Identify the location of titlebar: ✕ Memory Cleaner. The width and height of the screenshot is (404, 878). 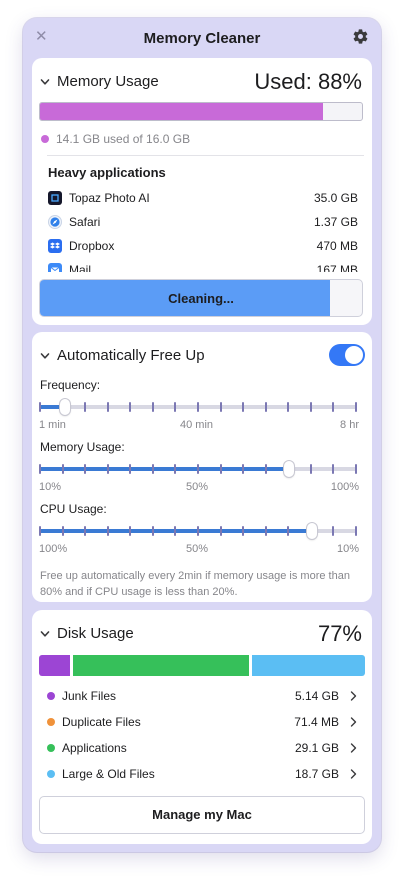
(202, 37).